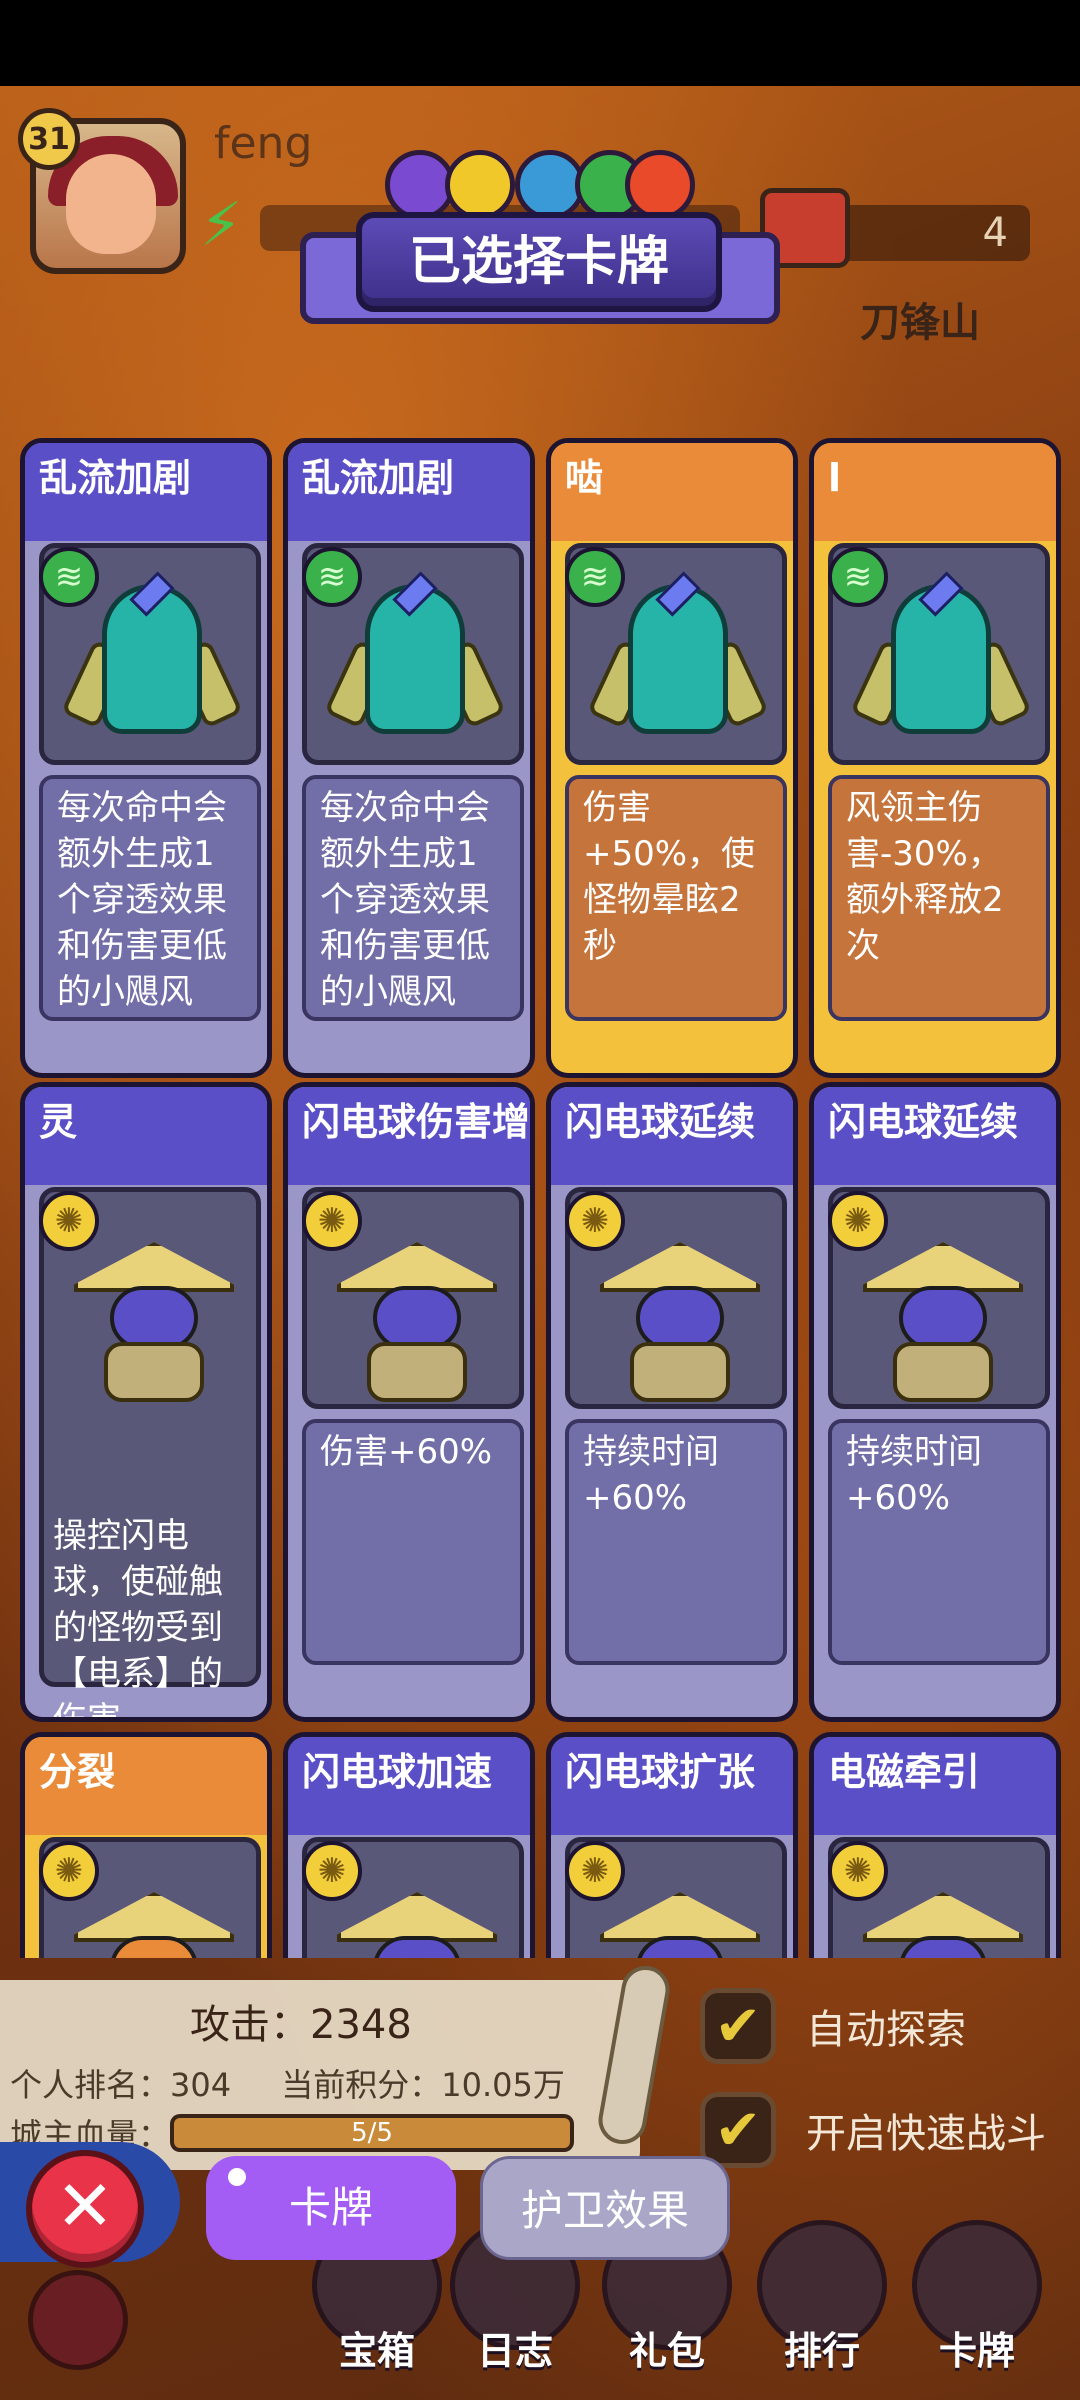 The height and width of the screenshot is (2400, 1080). What do you see at coordinates (539, 262) in the screenshot?
I see `panel-title: 已选择卡牌` at bounding box center [539, 262].